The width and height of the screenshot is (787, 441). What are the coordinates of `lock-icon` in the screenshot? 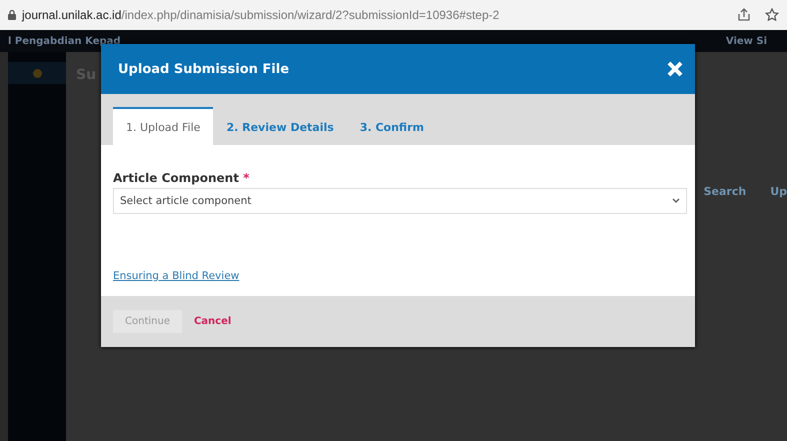 It's located at (12, 15).